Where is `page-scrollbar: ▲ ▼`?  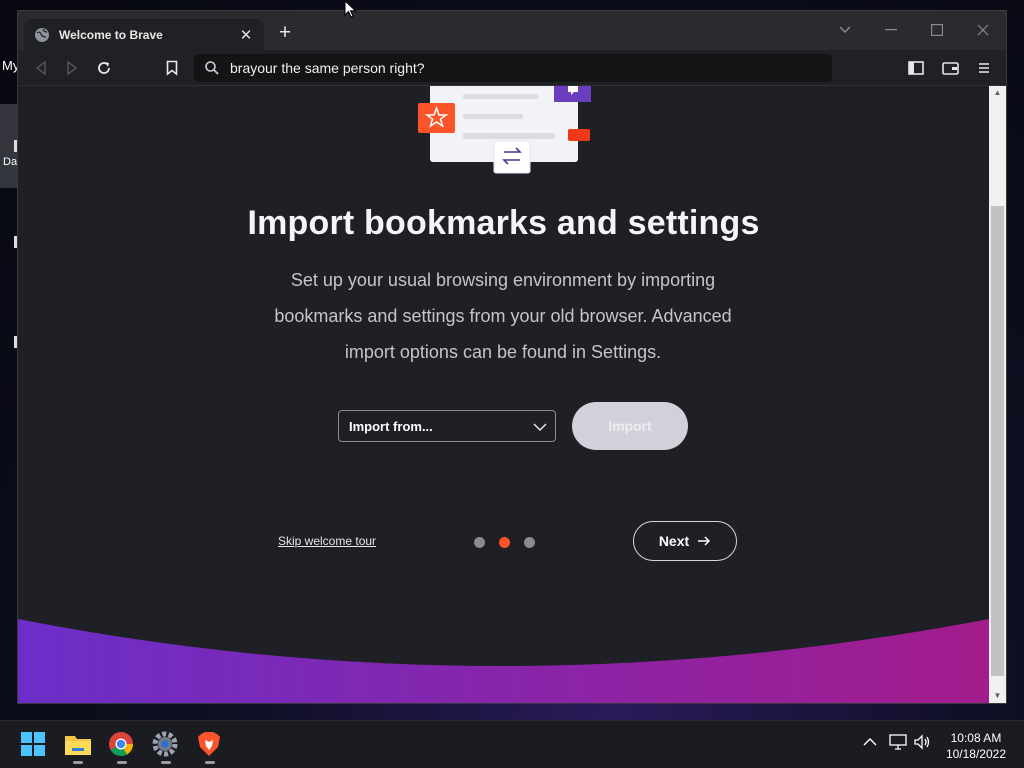 page-scrollbar: ▲ ▼ is located at coordinates (997, 394).